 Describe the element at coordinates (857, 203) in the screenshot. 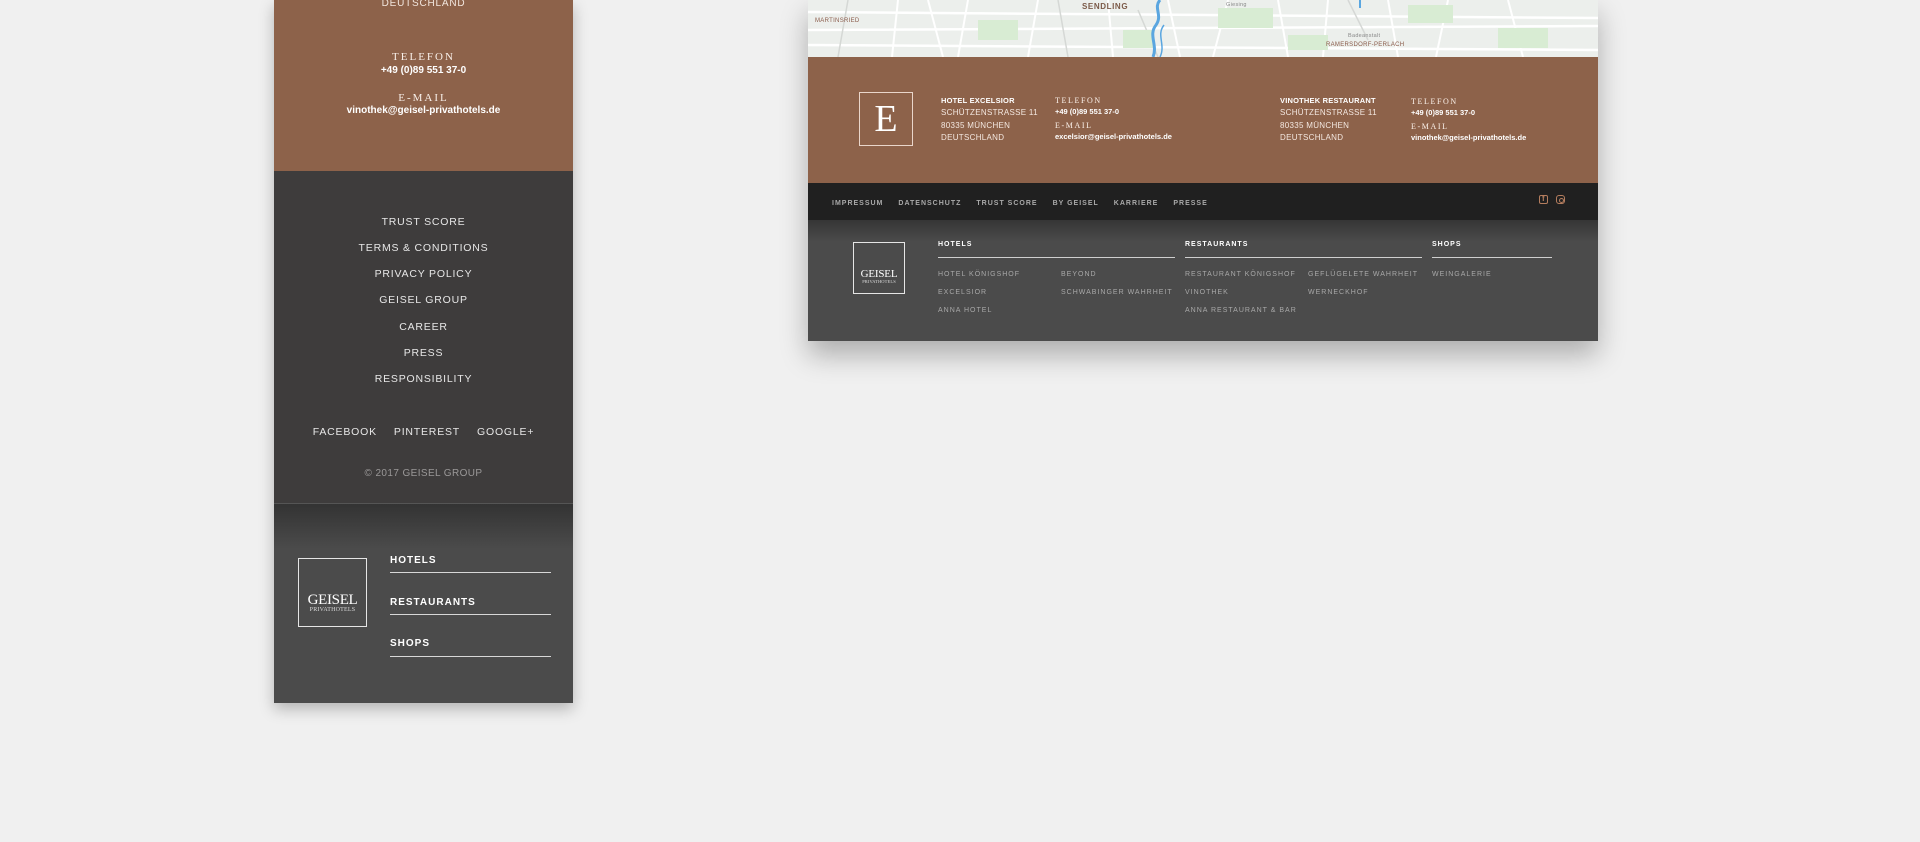

I see `nav-link-impressum: IMPRESSUM` at that location.